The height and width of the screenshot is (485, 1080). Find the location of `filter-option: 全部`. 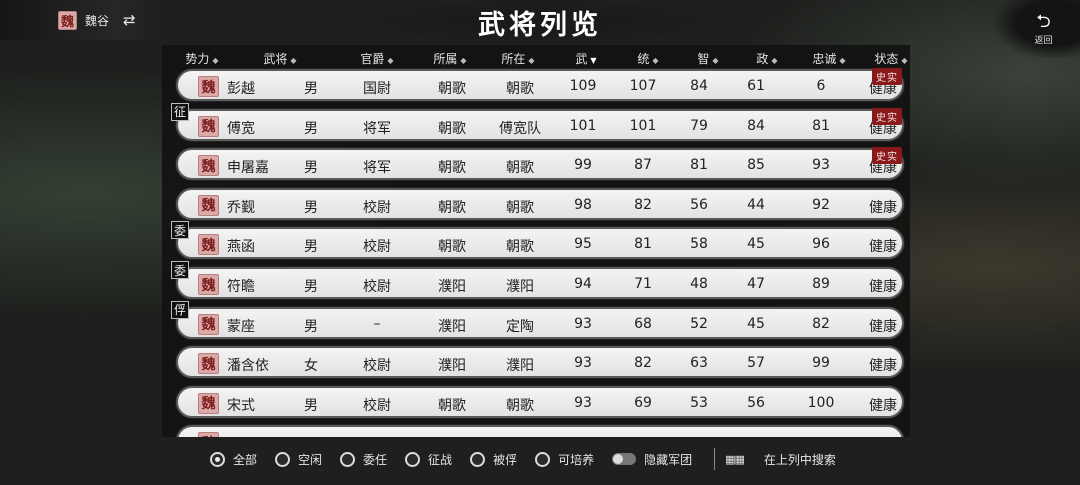

filter-option: 全部 is located at coordinates (233, 459).